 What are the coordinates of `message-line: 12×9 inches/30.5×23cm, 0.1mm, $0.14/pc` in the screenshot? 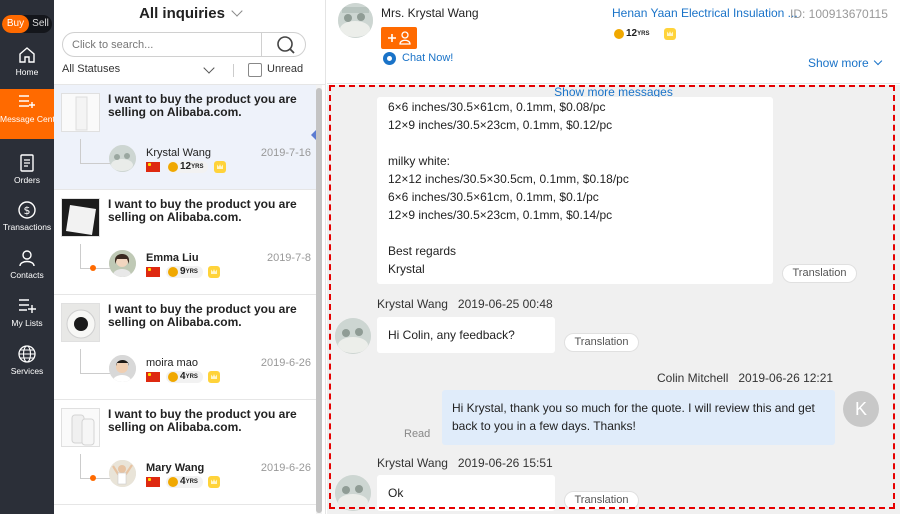 It's located at (500, 215).